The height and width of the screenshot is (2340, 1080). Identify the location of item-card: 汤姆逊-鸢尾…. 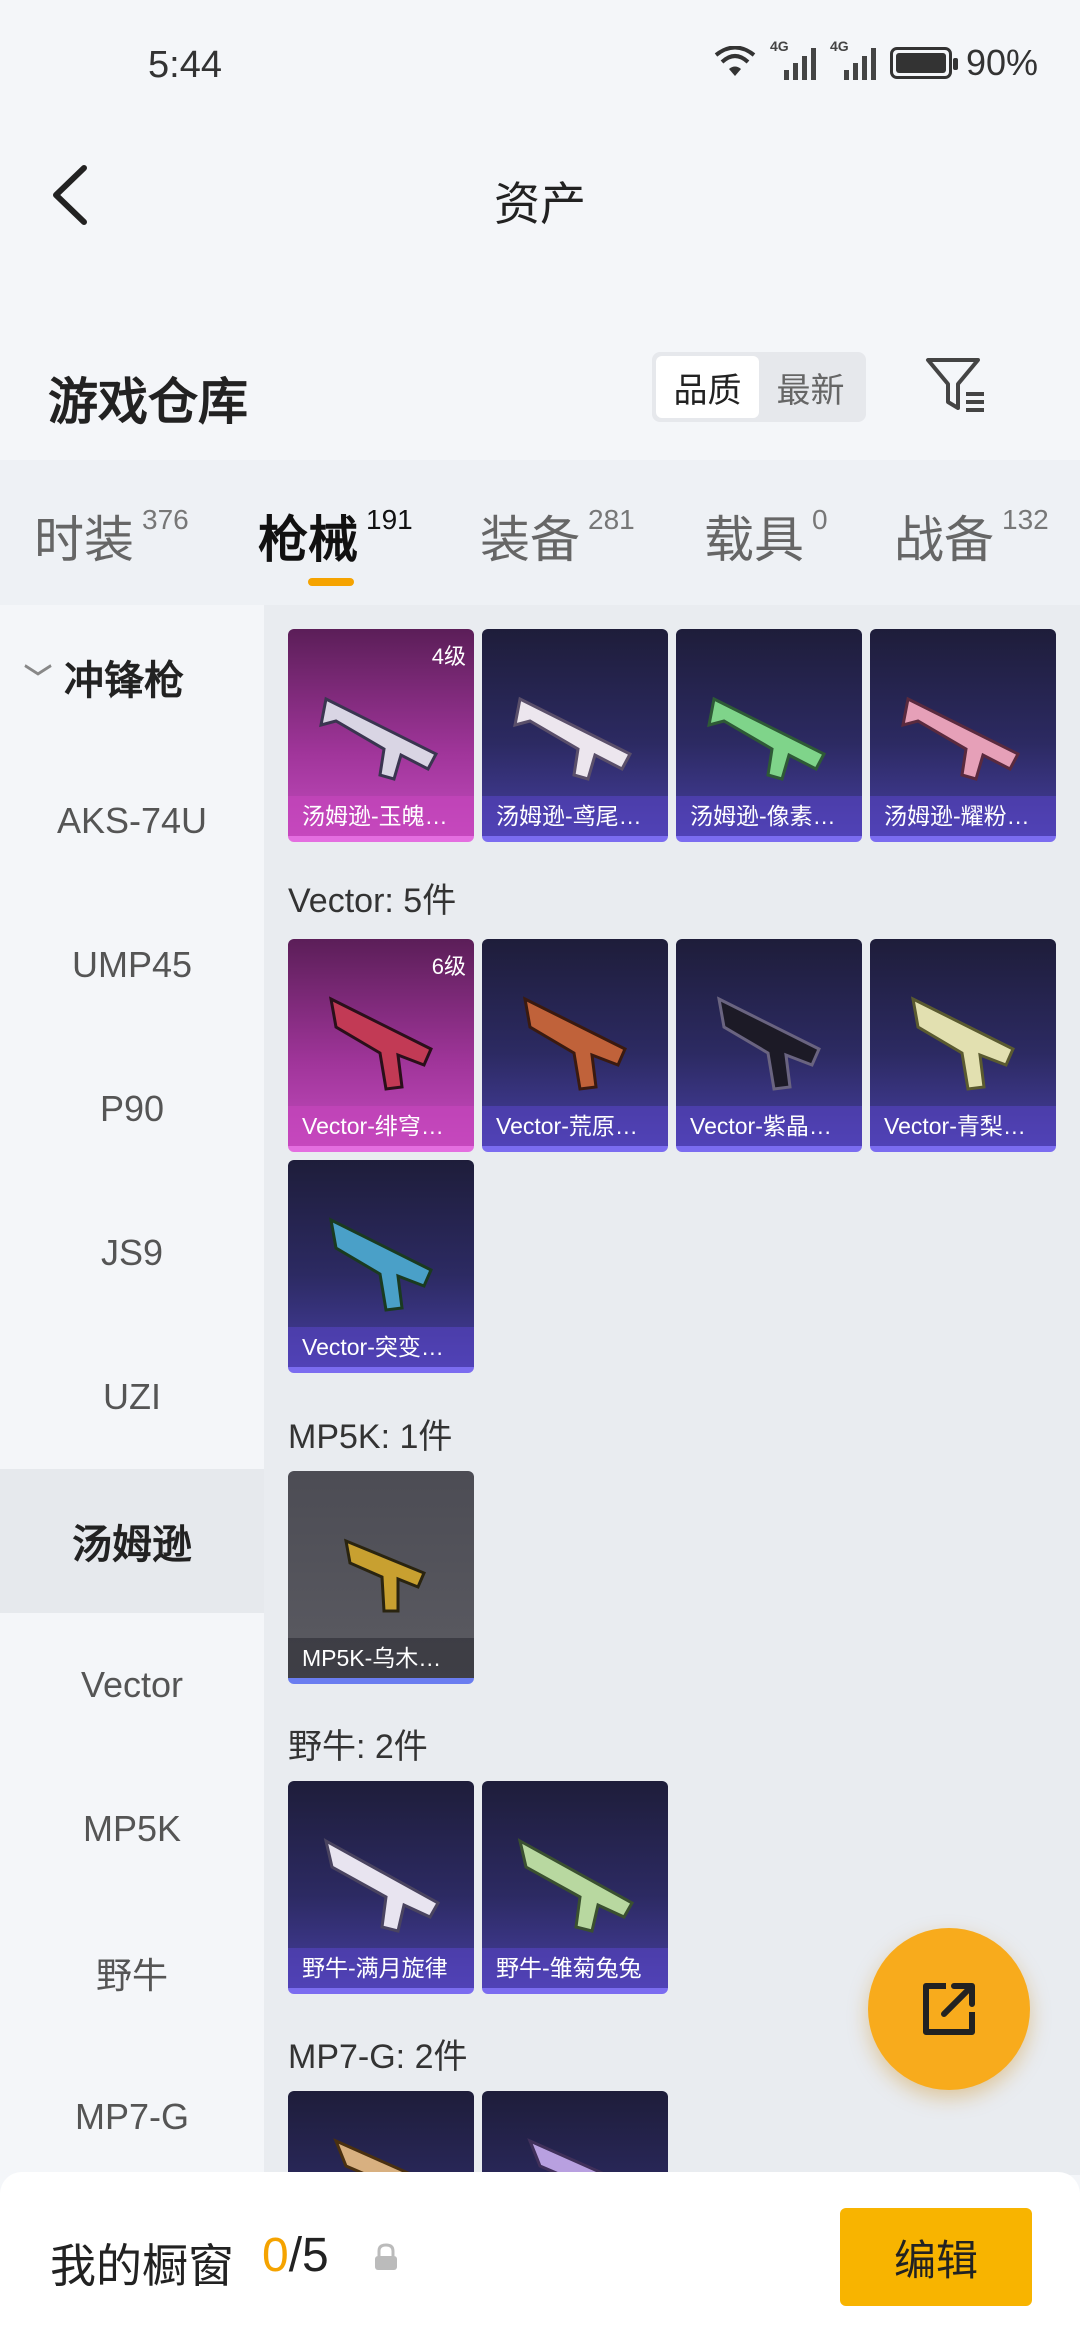
(575, 735).